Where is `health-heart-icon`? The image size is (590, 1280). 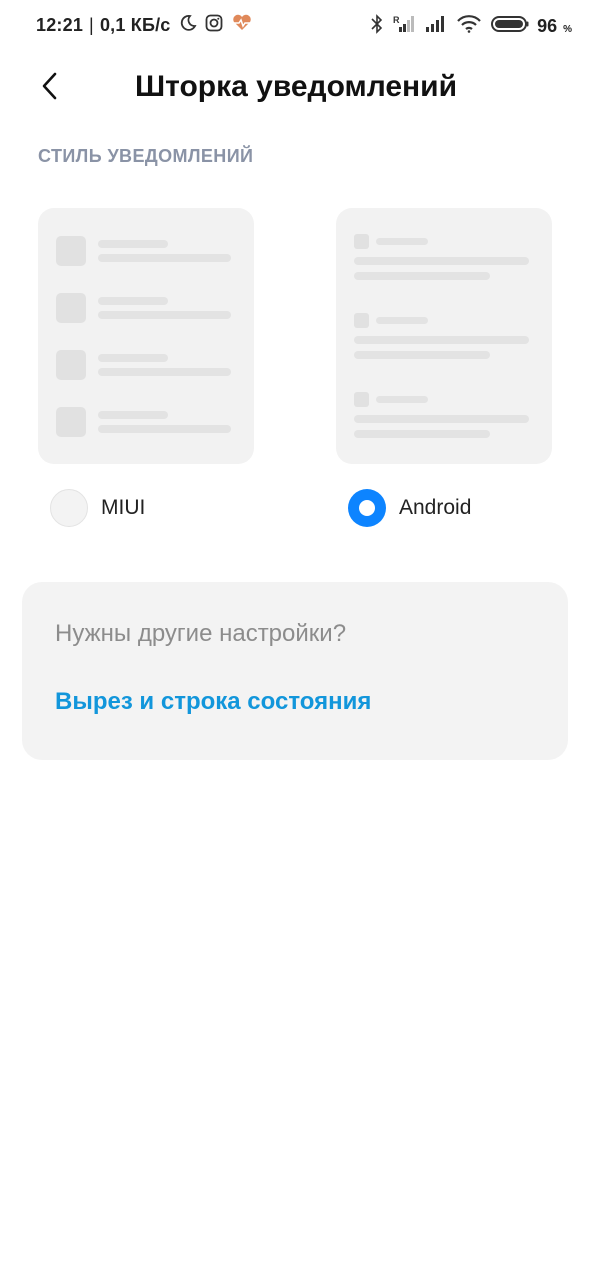
health-heart-icon is located at coordinates (242, 25).